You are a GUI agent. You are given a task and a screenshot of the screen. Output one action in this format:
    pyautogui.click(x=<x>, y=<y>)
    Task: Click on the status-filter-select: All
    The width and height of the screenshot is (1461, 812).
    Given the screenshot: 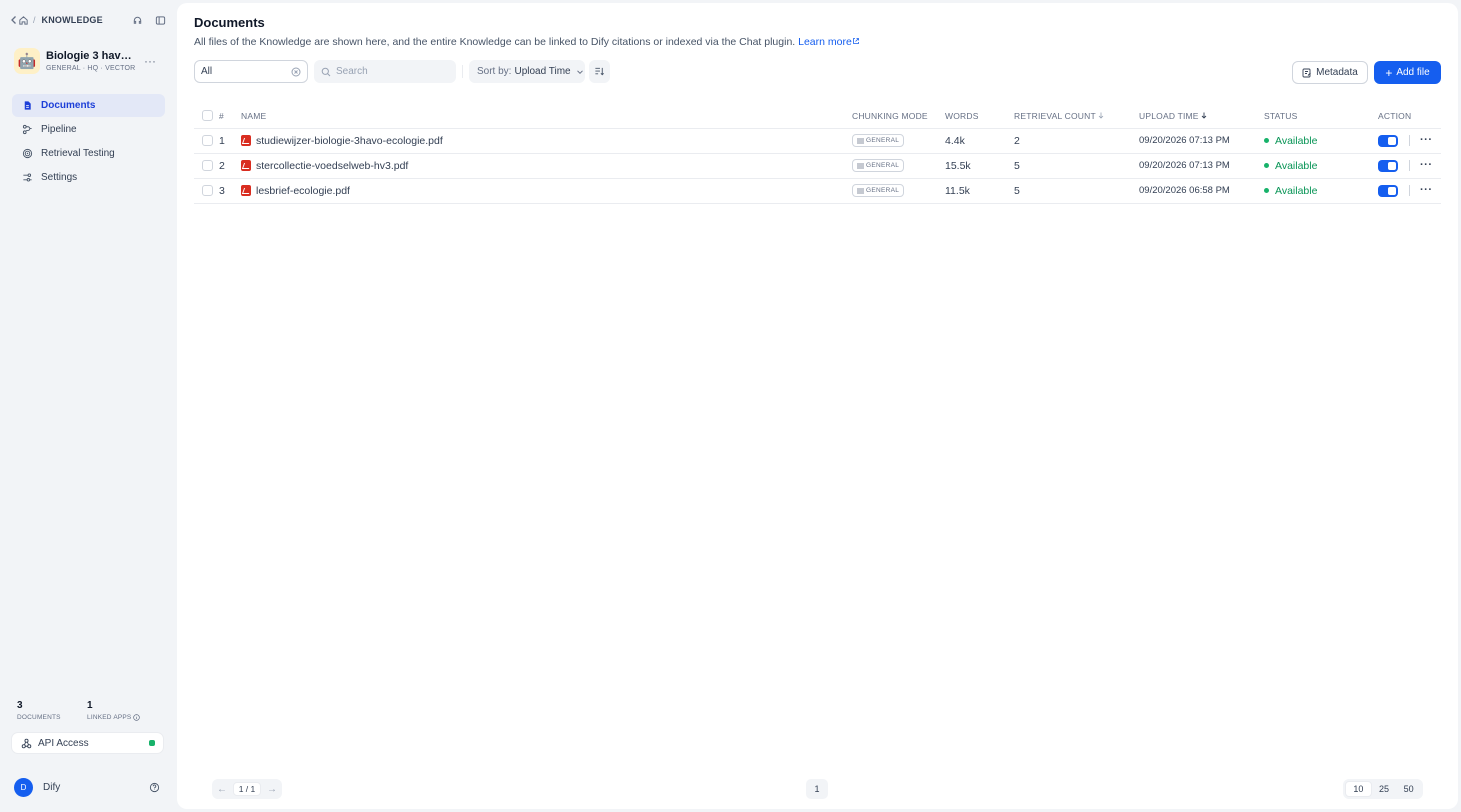 What is the action you would take?
    pyautogui.click(x=251, y=71)
    